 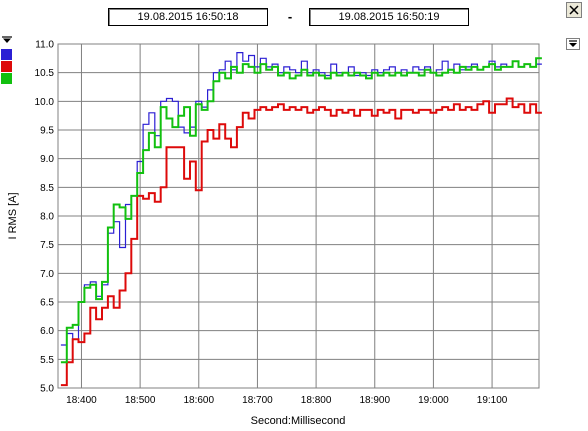 I want to click on legend-swatch-red, so click(x=6, y=66).